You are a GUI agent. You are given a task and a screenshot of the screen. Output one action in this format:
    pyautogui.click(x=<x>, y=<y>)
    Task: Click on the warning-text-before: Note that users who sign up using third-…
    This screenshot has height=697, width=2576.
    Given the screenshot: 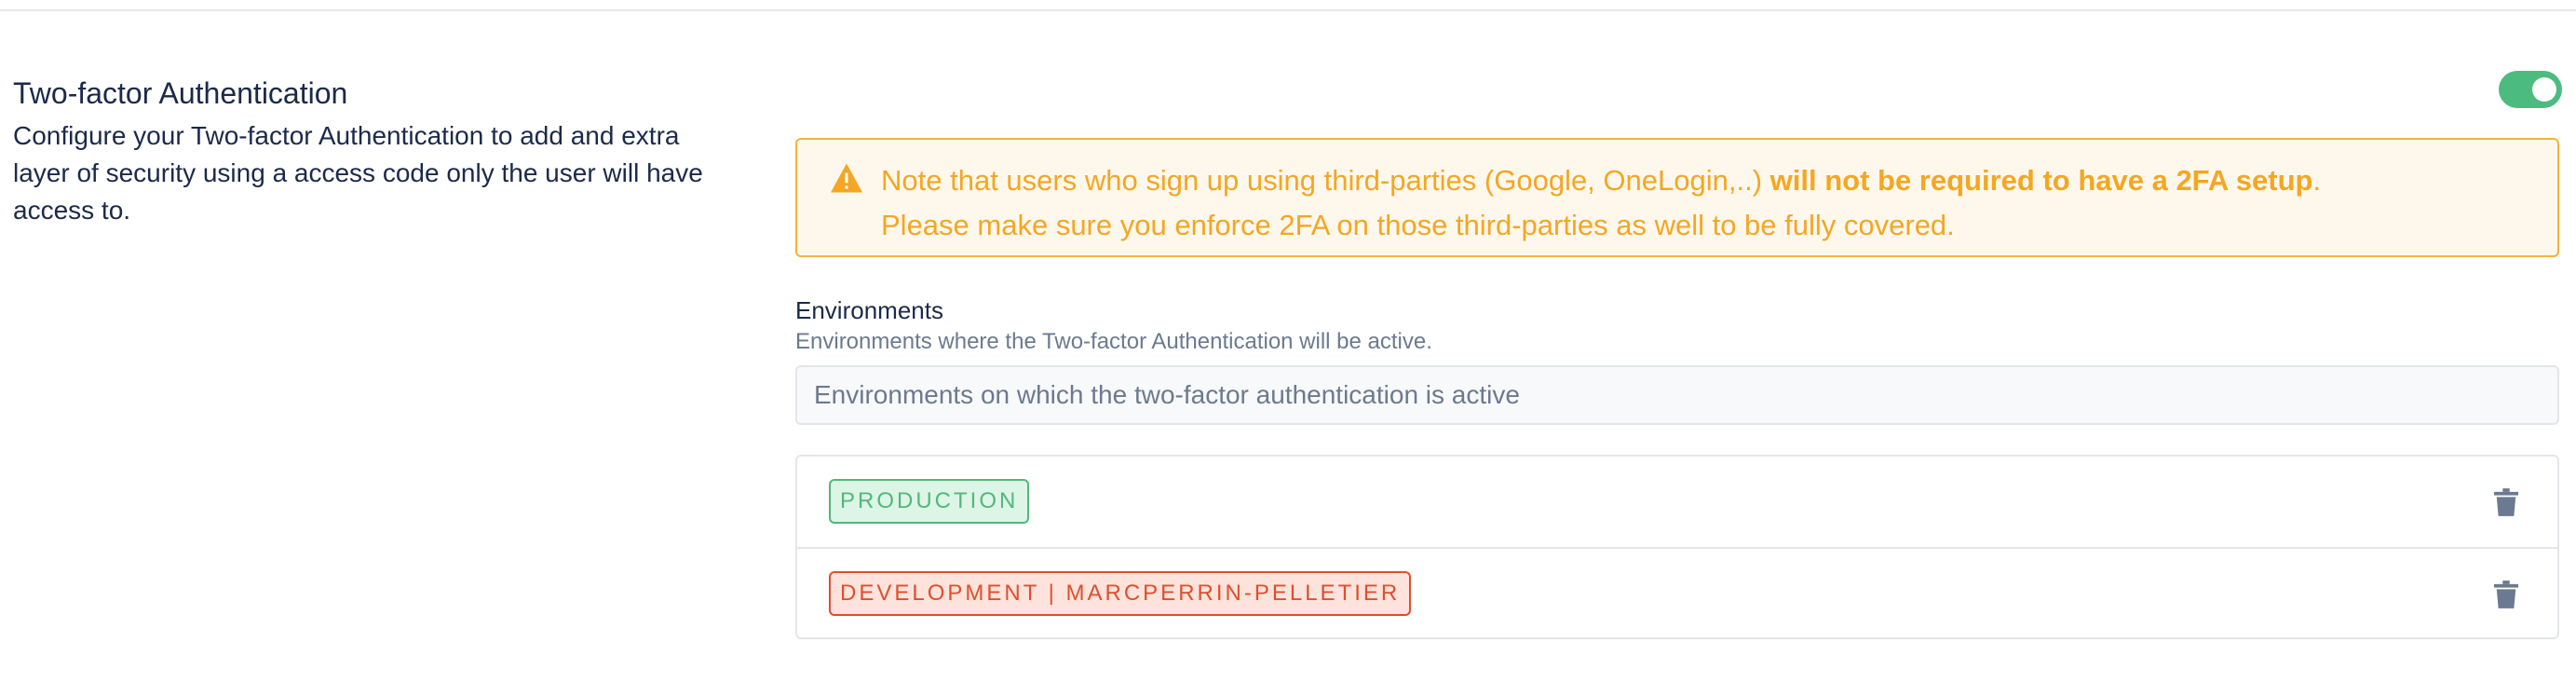 What is the action you would take?
    pyautogui.click(x=1325, y=180)
    